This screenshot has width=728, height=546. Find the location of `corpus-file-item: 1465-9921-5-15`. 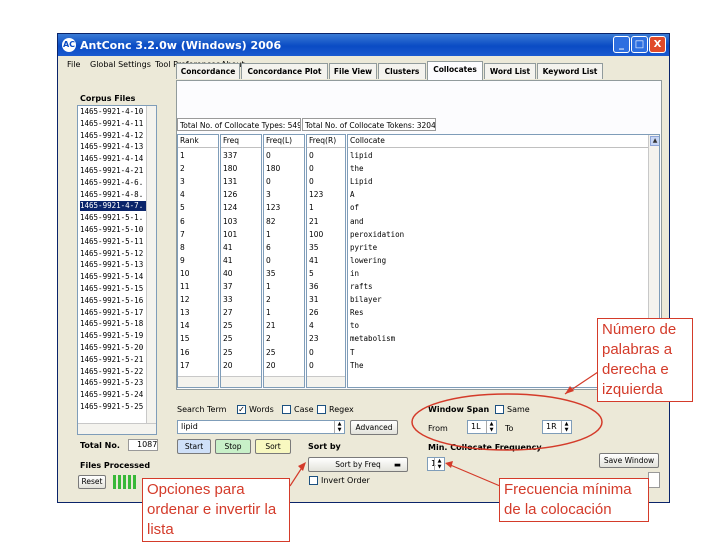

corpus-file-item: 1465-9921-5-15 is located at coordinates (117, 289).